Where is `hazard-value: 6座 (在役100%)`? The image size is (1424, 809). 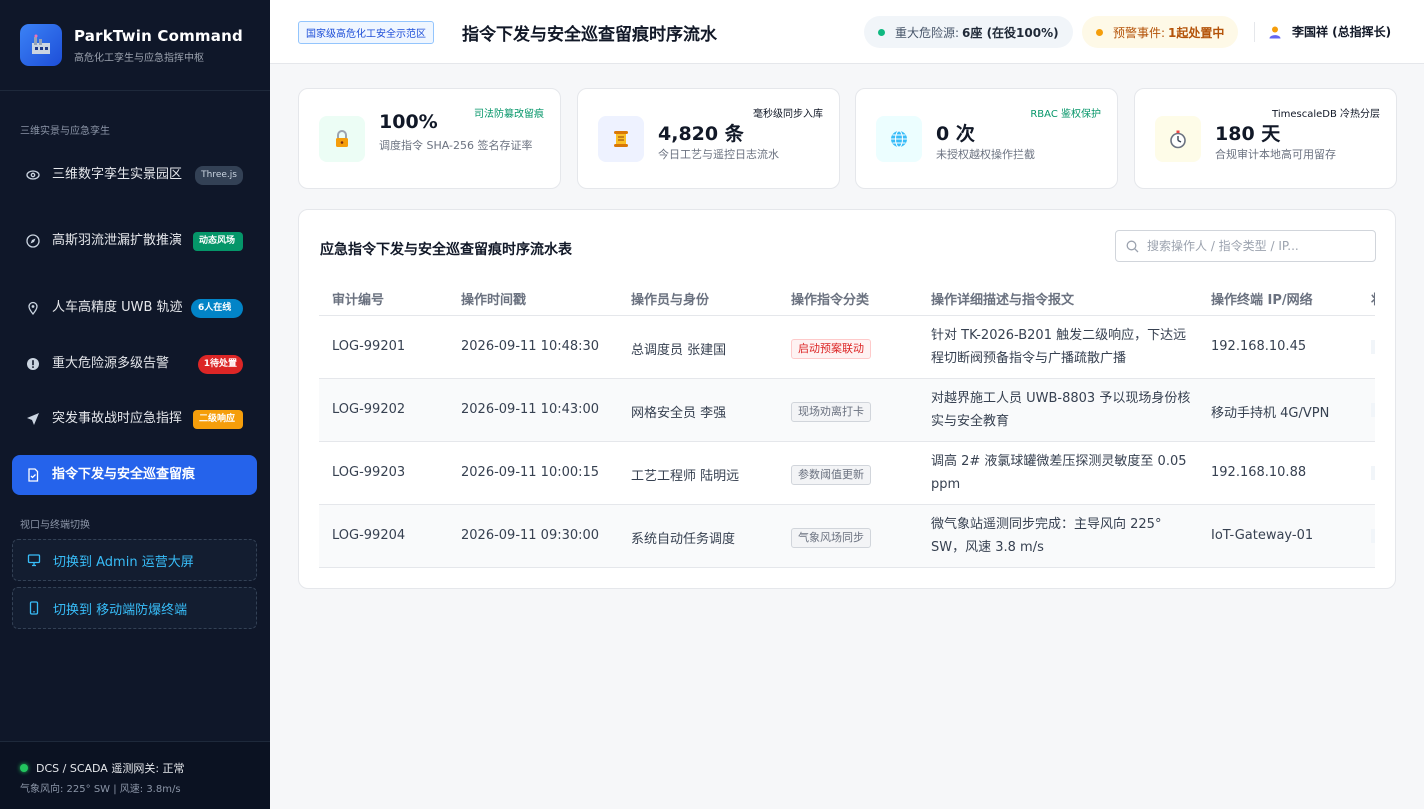 hazard-value: 6座 (在役100%) is located at coordinates (1010, 32).